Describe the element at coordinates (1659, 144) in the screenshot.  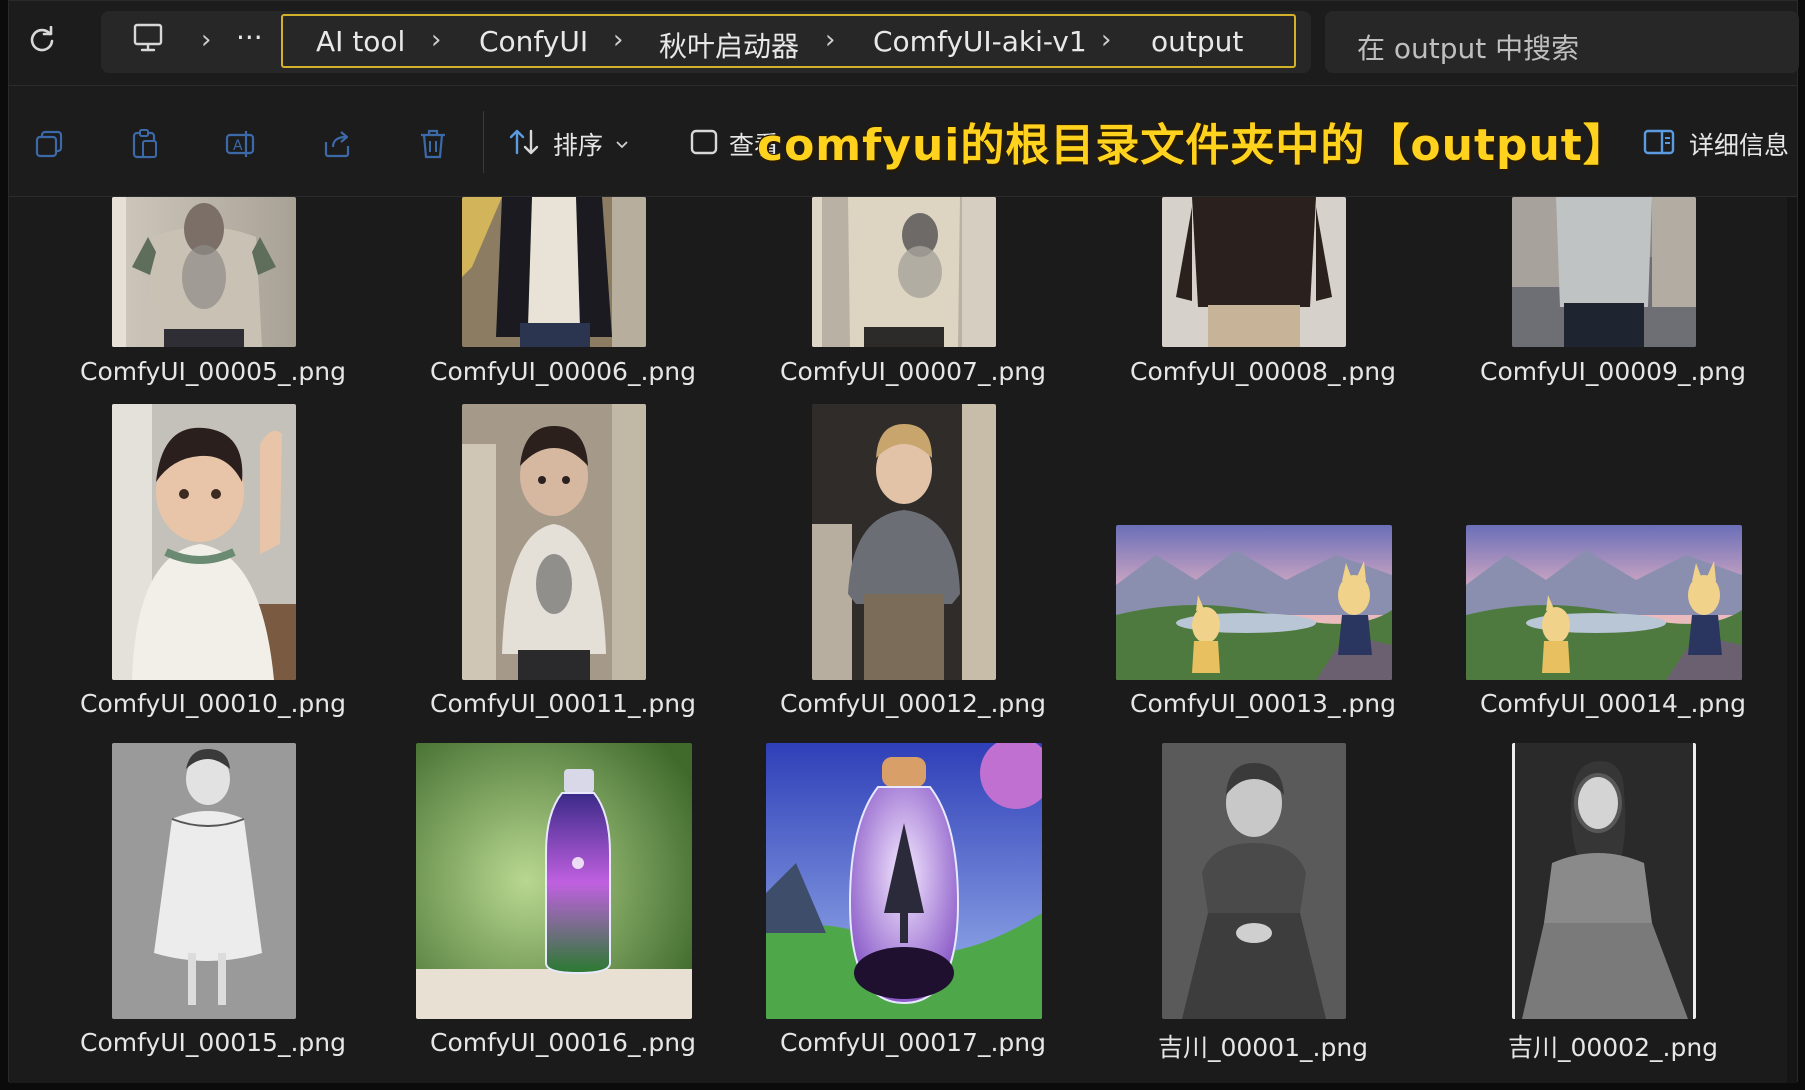
I see `details-pane-icon` at that location.